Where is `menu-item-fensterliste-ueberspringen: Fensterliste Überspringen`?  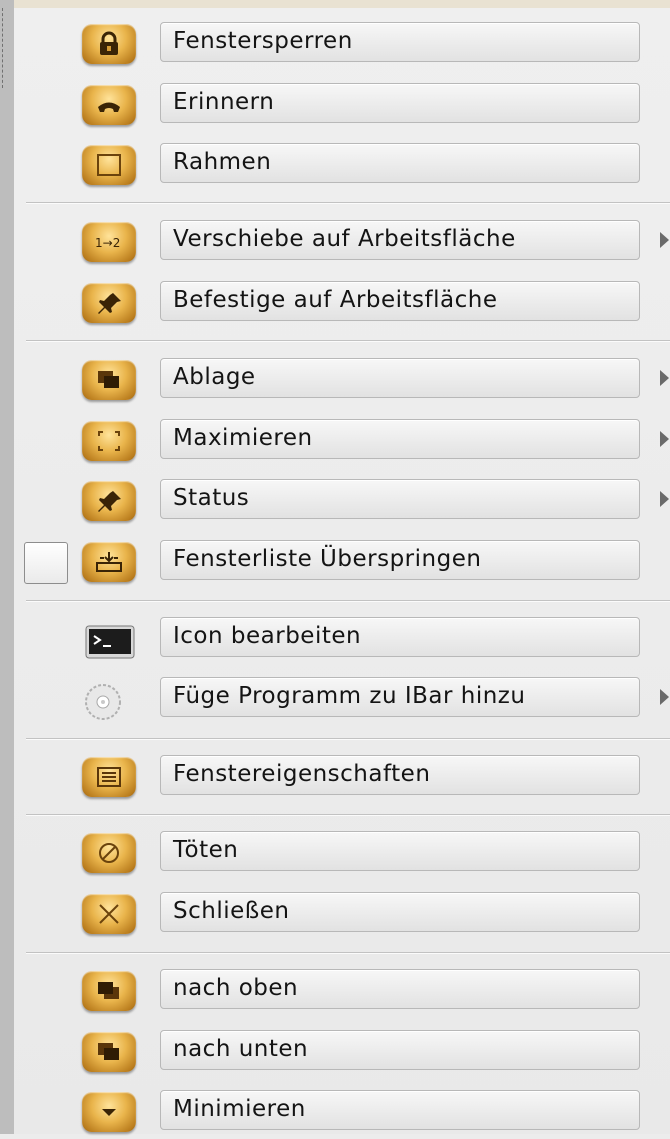 menu-item-fensterliste-ueberspringen: Fensterliste Überspringen is located at coordinates (335, 564).